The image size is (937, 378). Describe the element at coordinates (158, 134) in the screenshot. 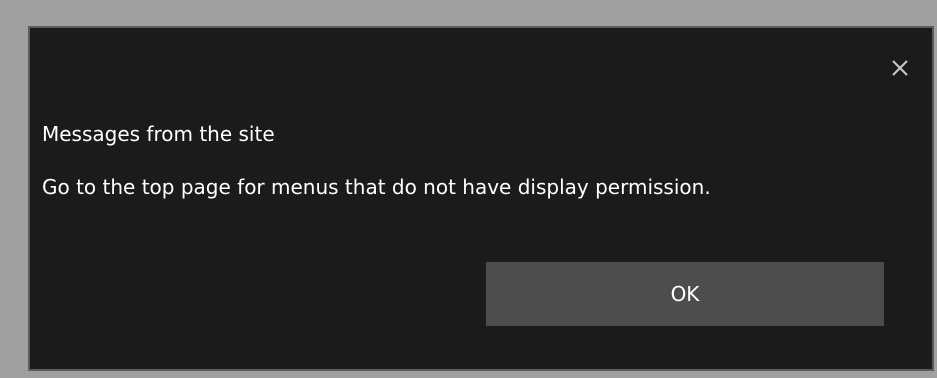

I see `dialog-title: Messages from the site` at that location.